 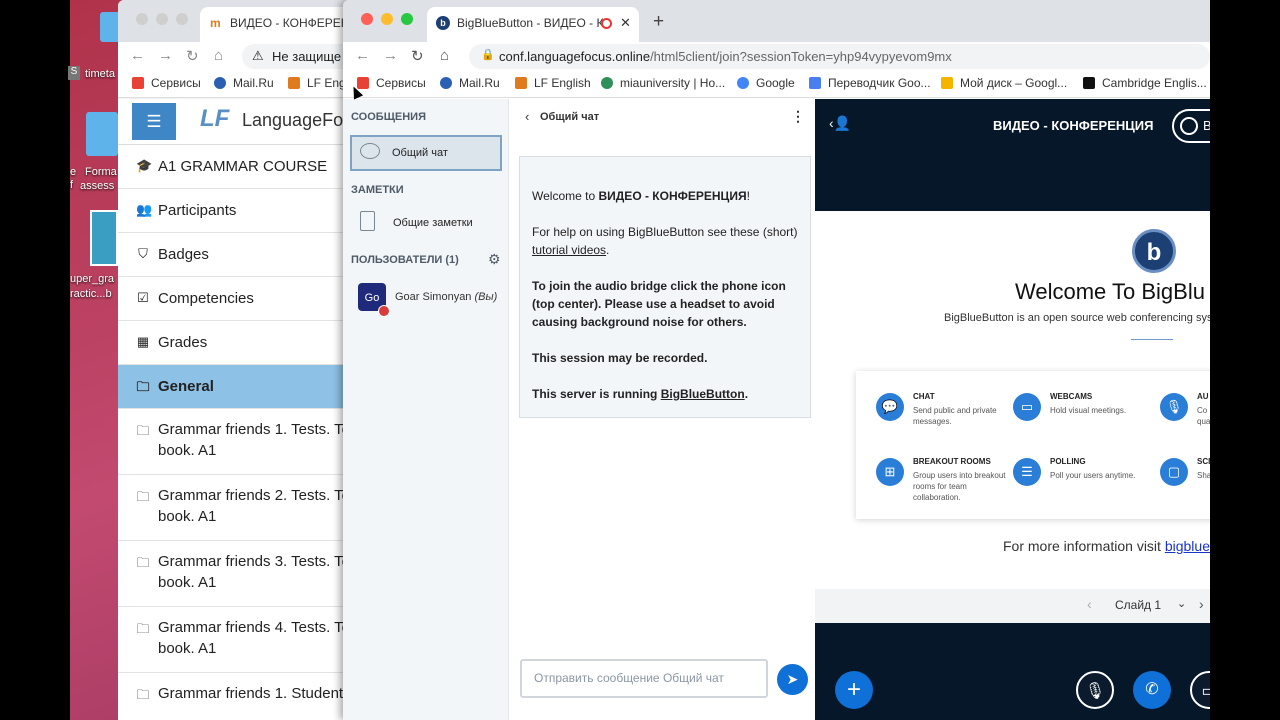 I want to click on bigbluebutton-link: BigBlueButton, so click(x=703, y=394).